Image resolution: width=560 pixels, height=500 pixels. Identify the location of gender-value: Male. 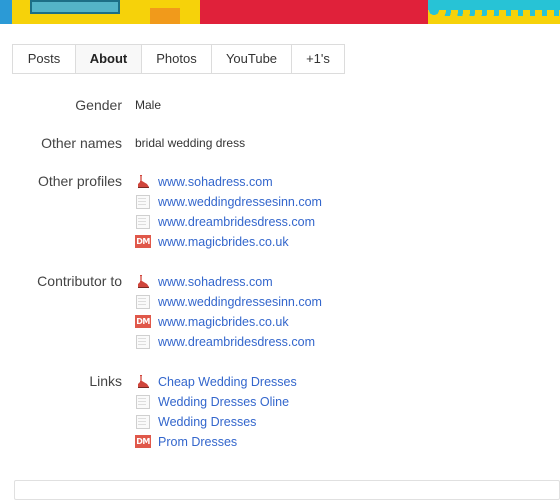
(148, 105).